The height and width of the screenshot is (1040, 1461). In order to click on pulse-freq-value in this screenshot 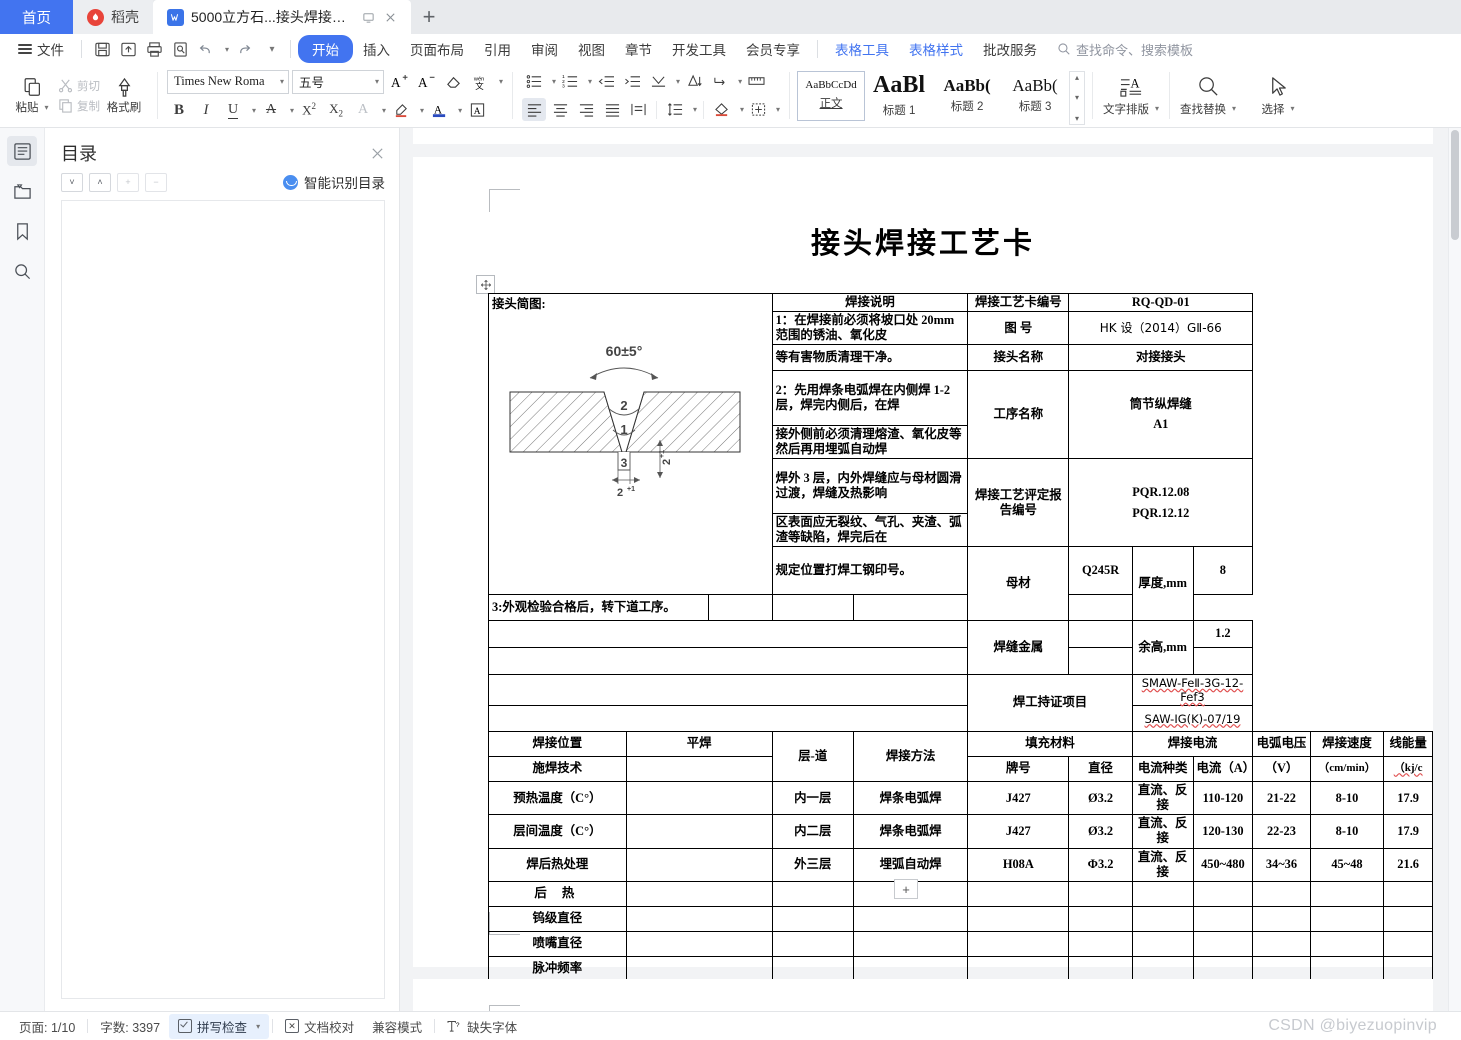, I will do `click(699, 968)`.